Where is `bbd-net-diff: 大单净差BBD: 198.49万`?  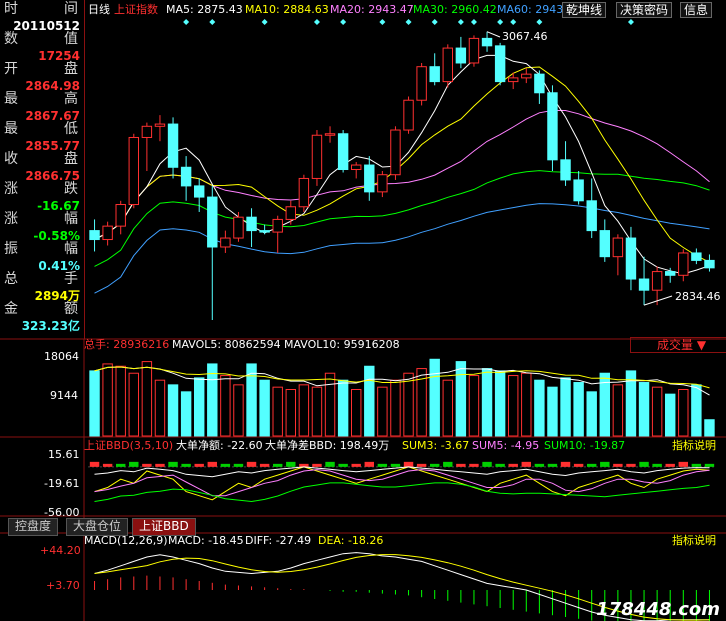 bbd-net-diff: 大单净差BBD: 198.49万 is located at coordinates (327, 445).